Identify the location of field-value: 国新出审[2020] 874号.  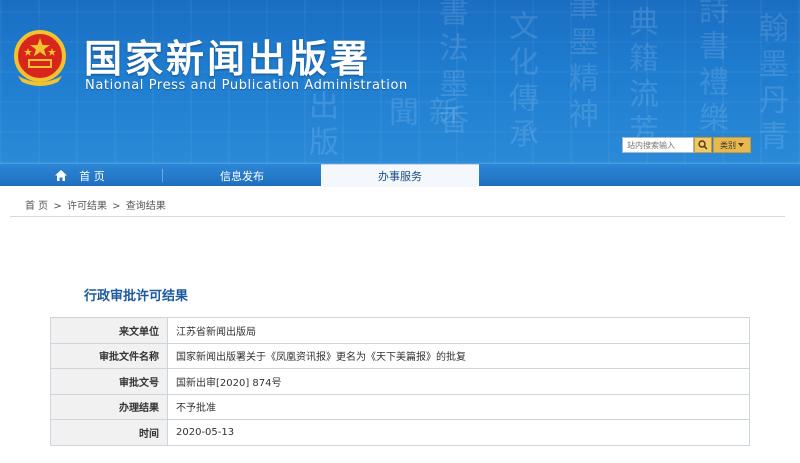
(458, 381).